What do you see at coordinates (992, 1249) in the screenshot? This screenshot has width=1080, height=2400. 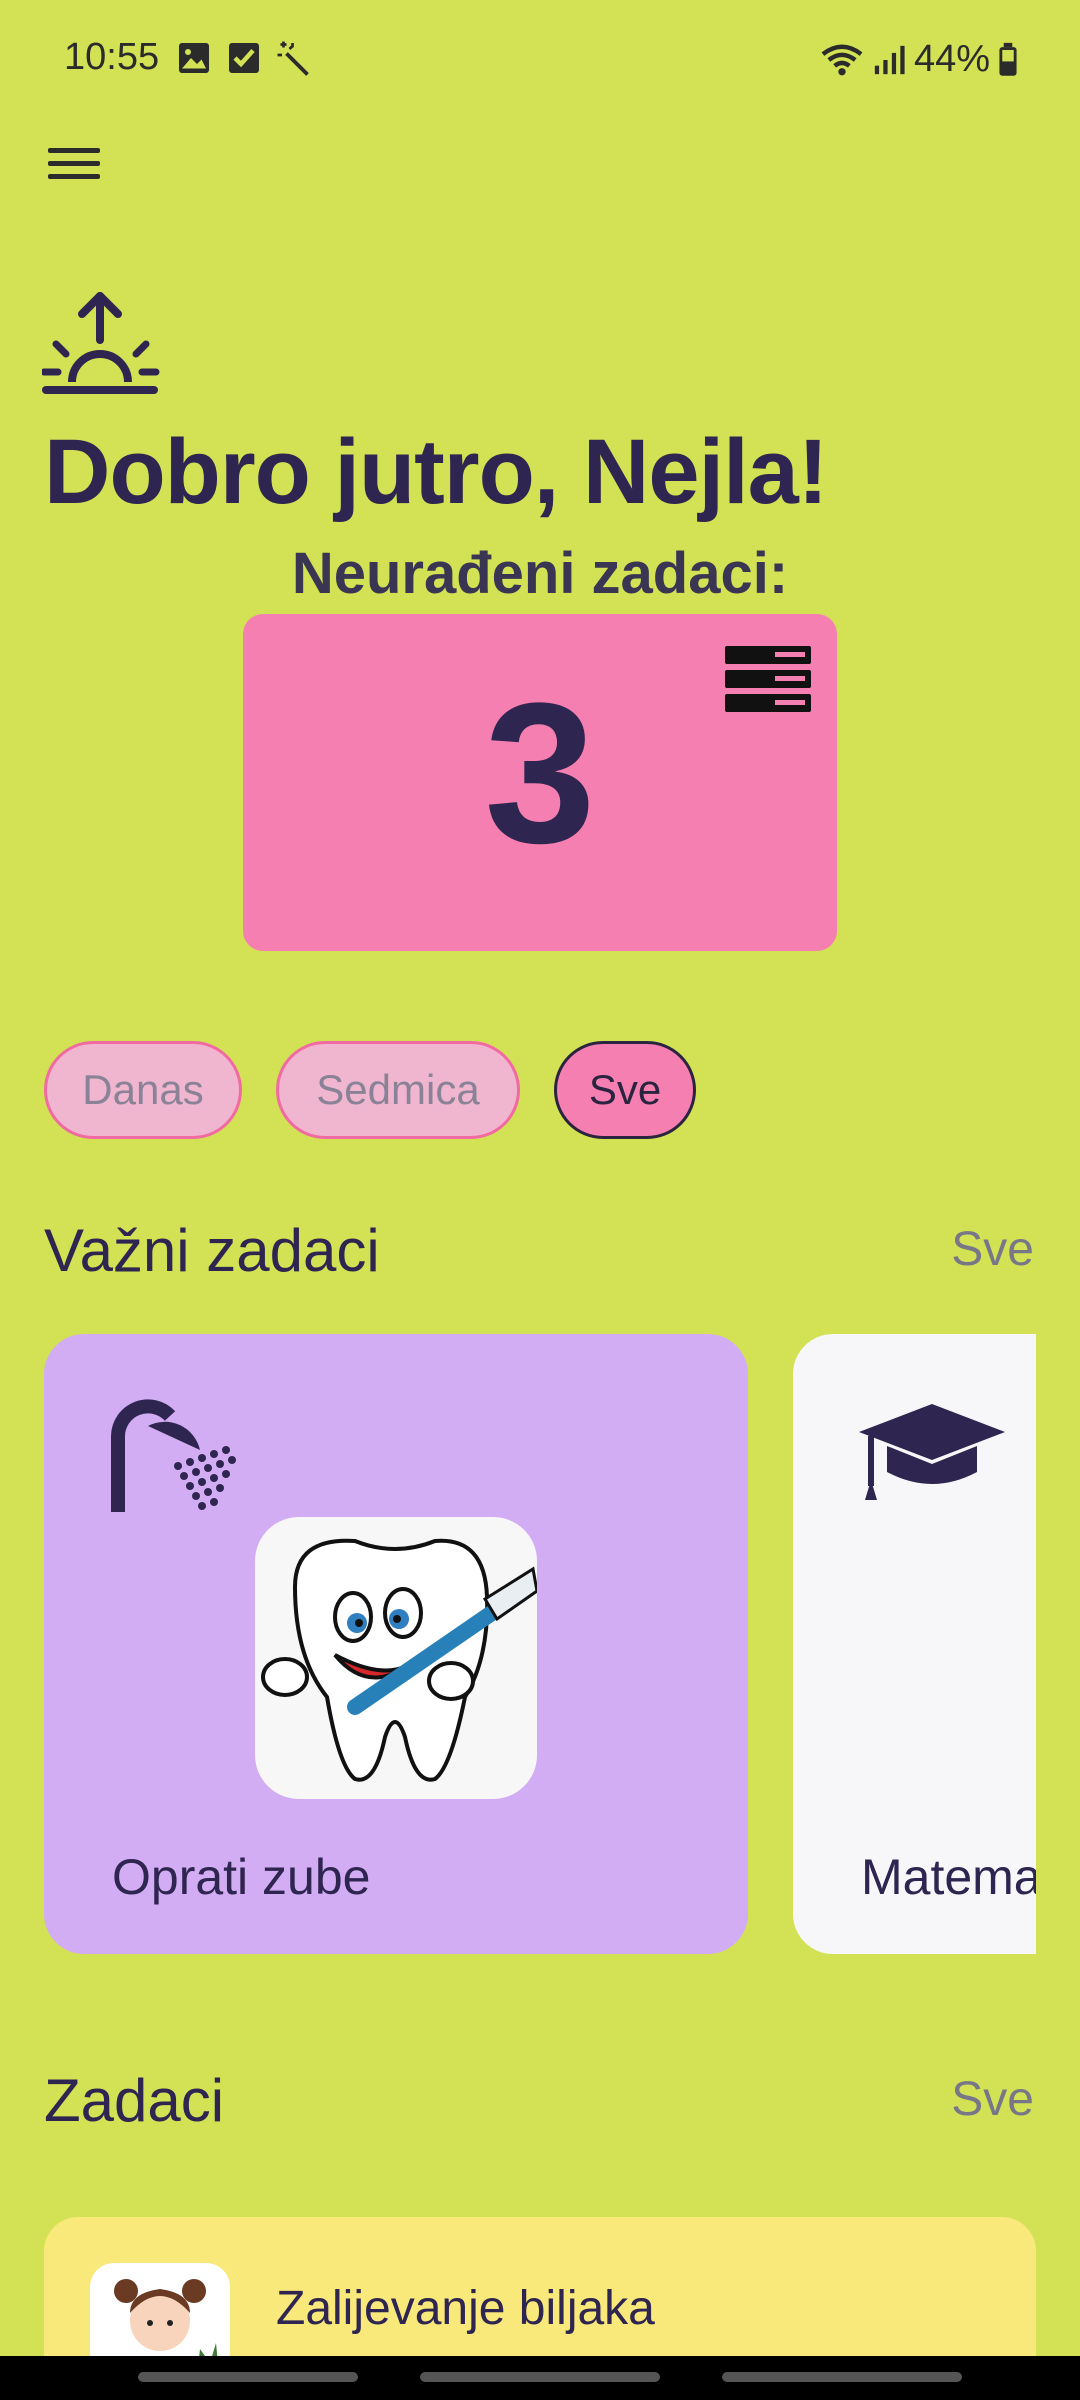 I see `important-tasks-see-all: Sve` at bounding box center [992, 1249].